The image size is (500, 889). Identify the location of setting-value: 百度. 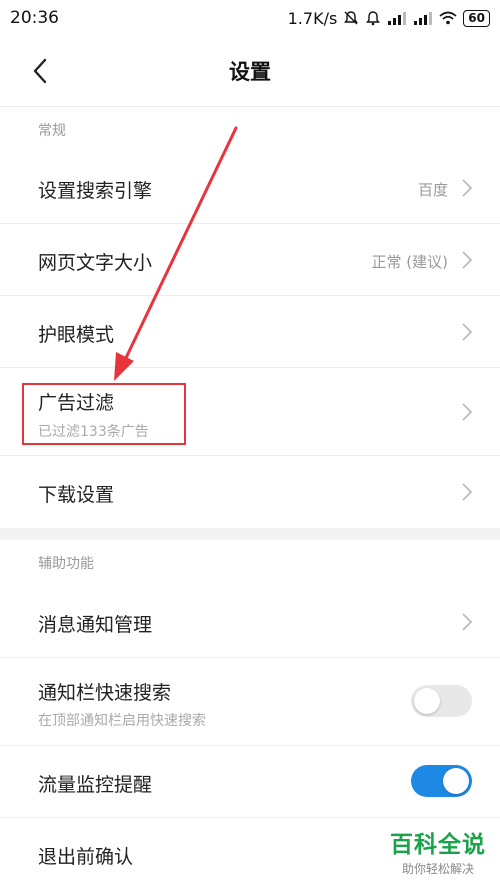
(432, 190).